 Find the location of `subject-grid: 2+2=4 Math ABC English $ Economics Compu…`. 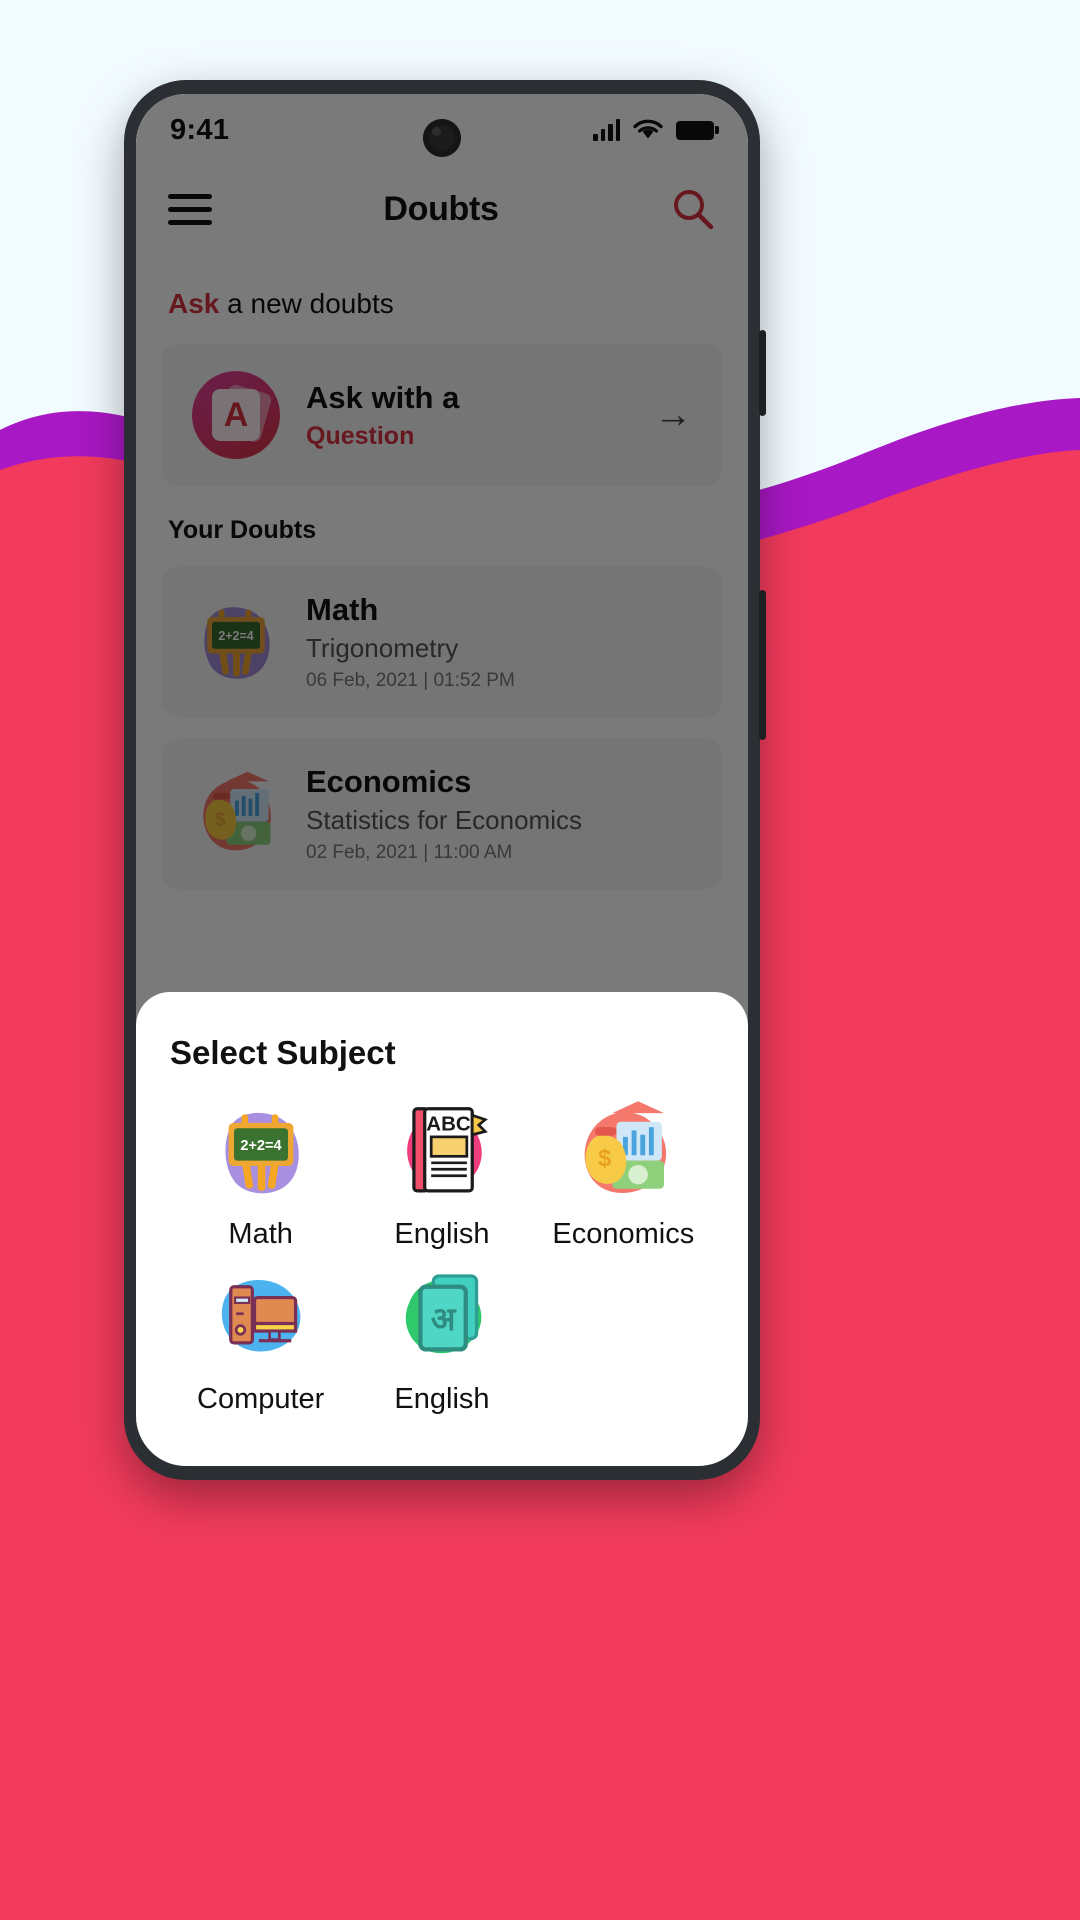

subject-grid: 2+2=4 Math ABC English $ Economics Compu… is located at coordinates (442, 1257).